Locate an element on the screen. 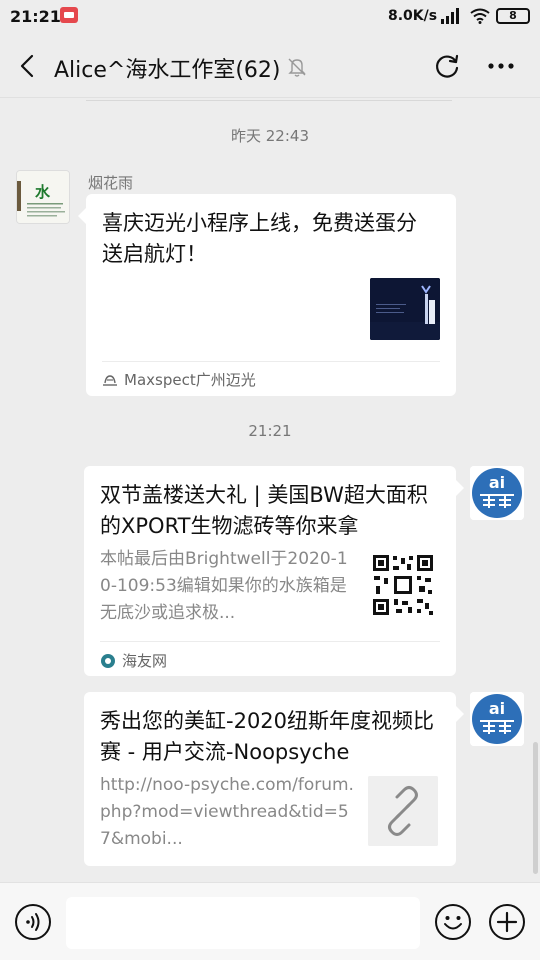 The height and width of the screenshot is (960, 540). notification-app-icon is located at coordinates (69, 15).